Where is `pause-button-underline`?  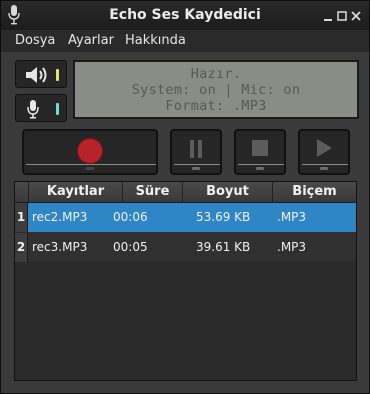
pause-button-underline is located at coordinates (197, 164).